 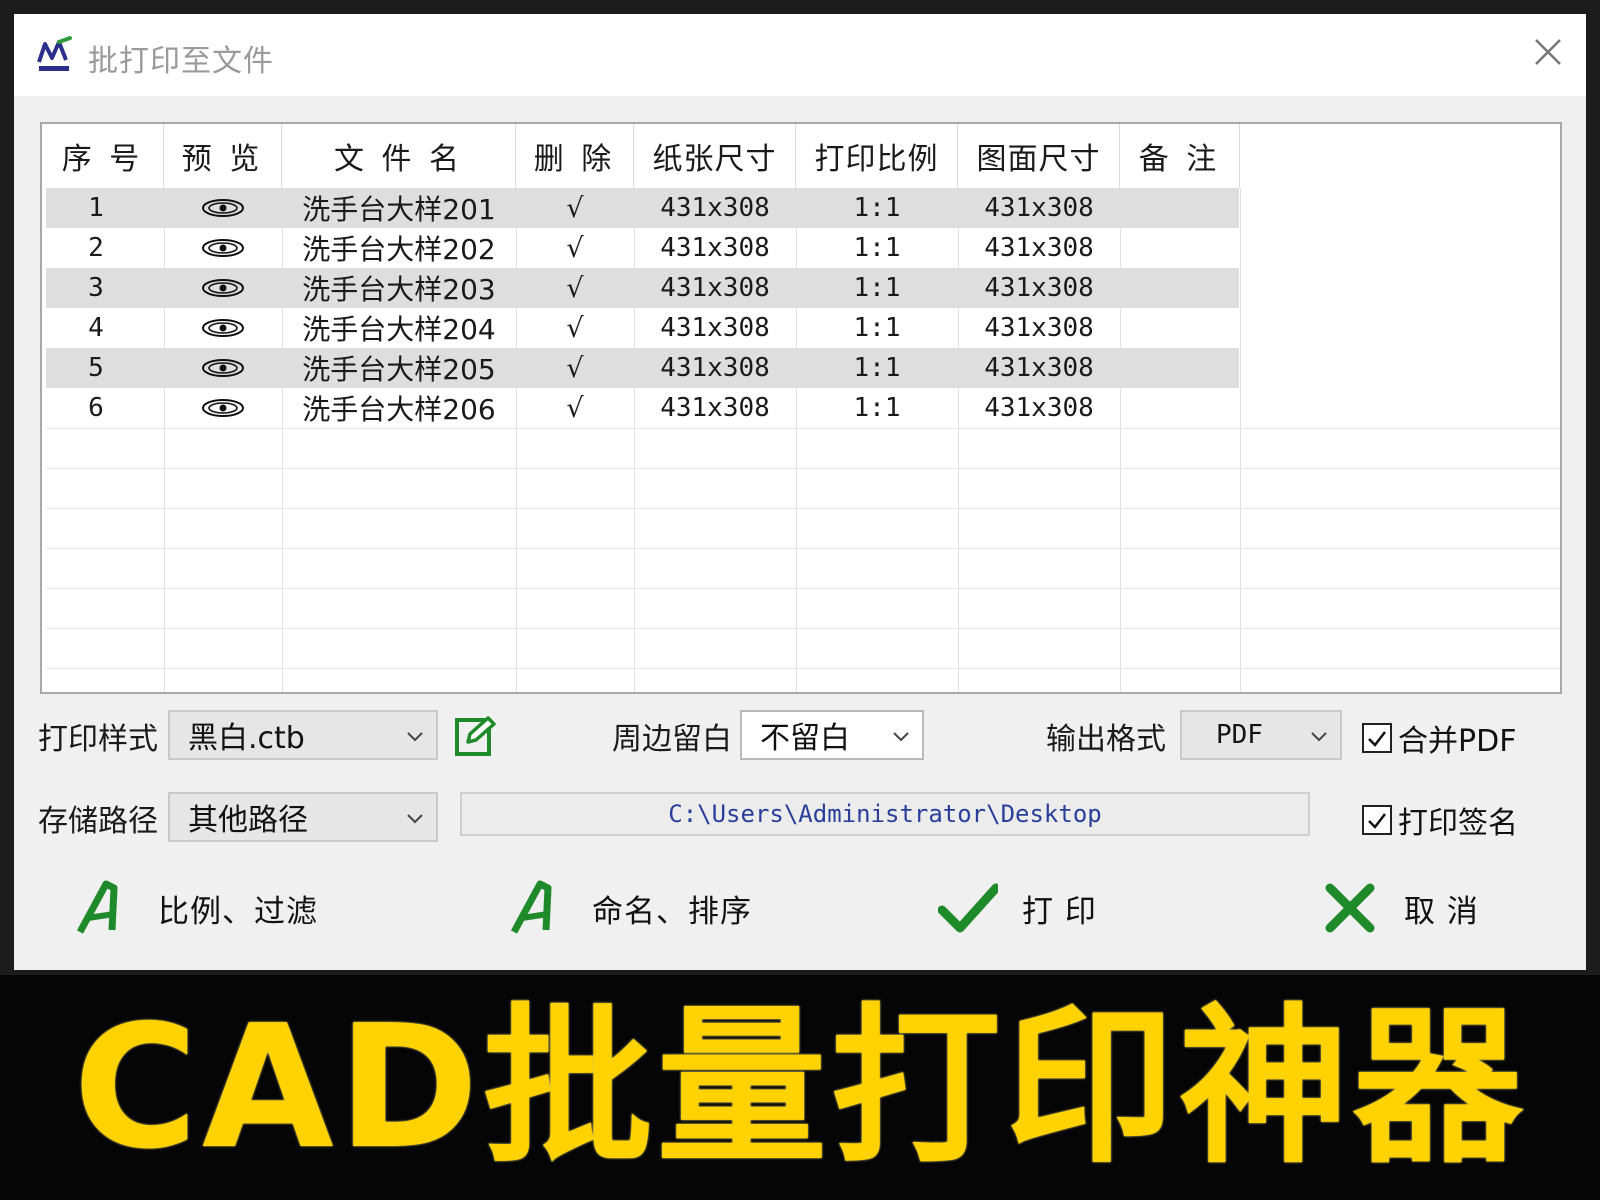 What do you see at coordinates (103, 156) in the screenshot?
I see `column-header-index: 序 号` at bounding box center [103, 156].